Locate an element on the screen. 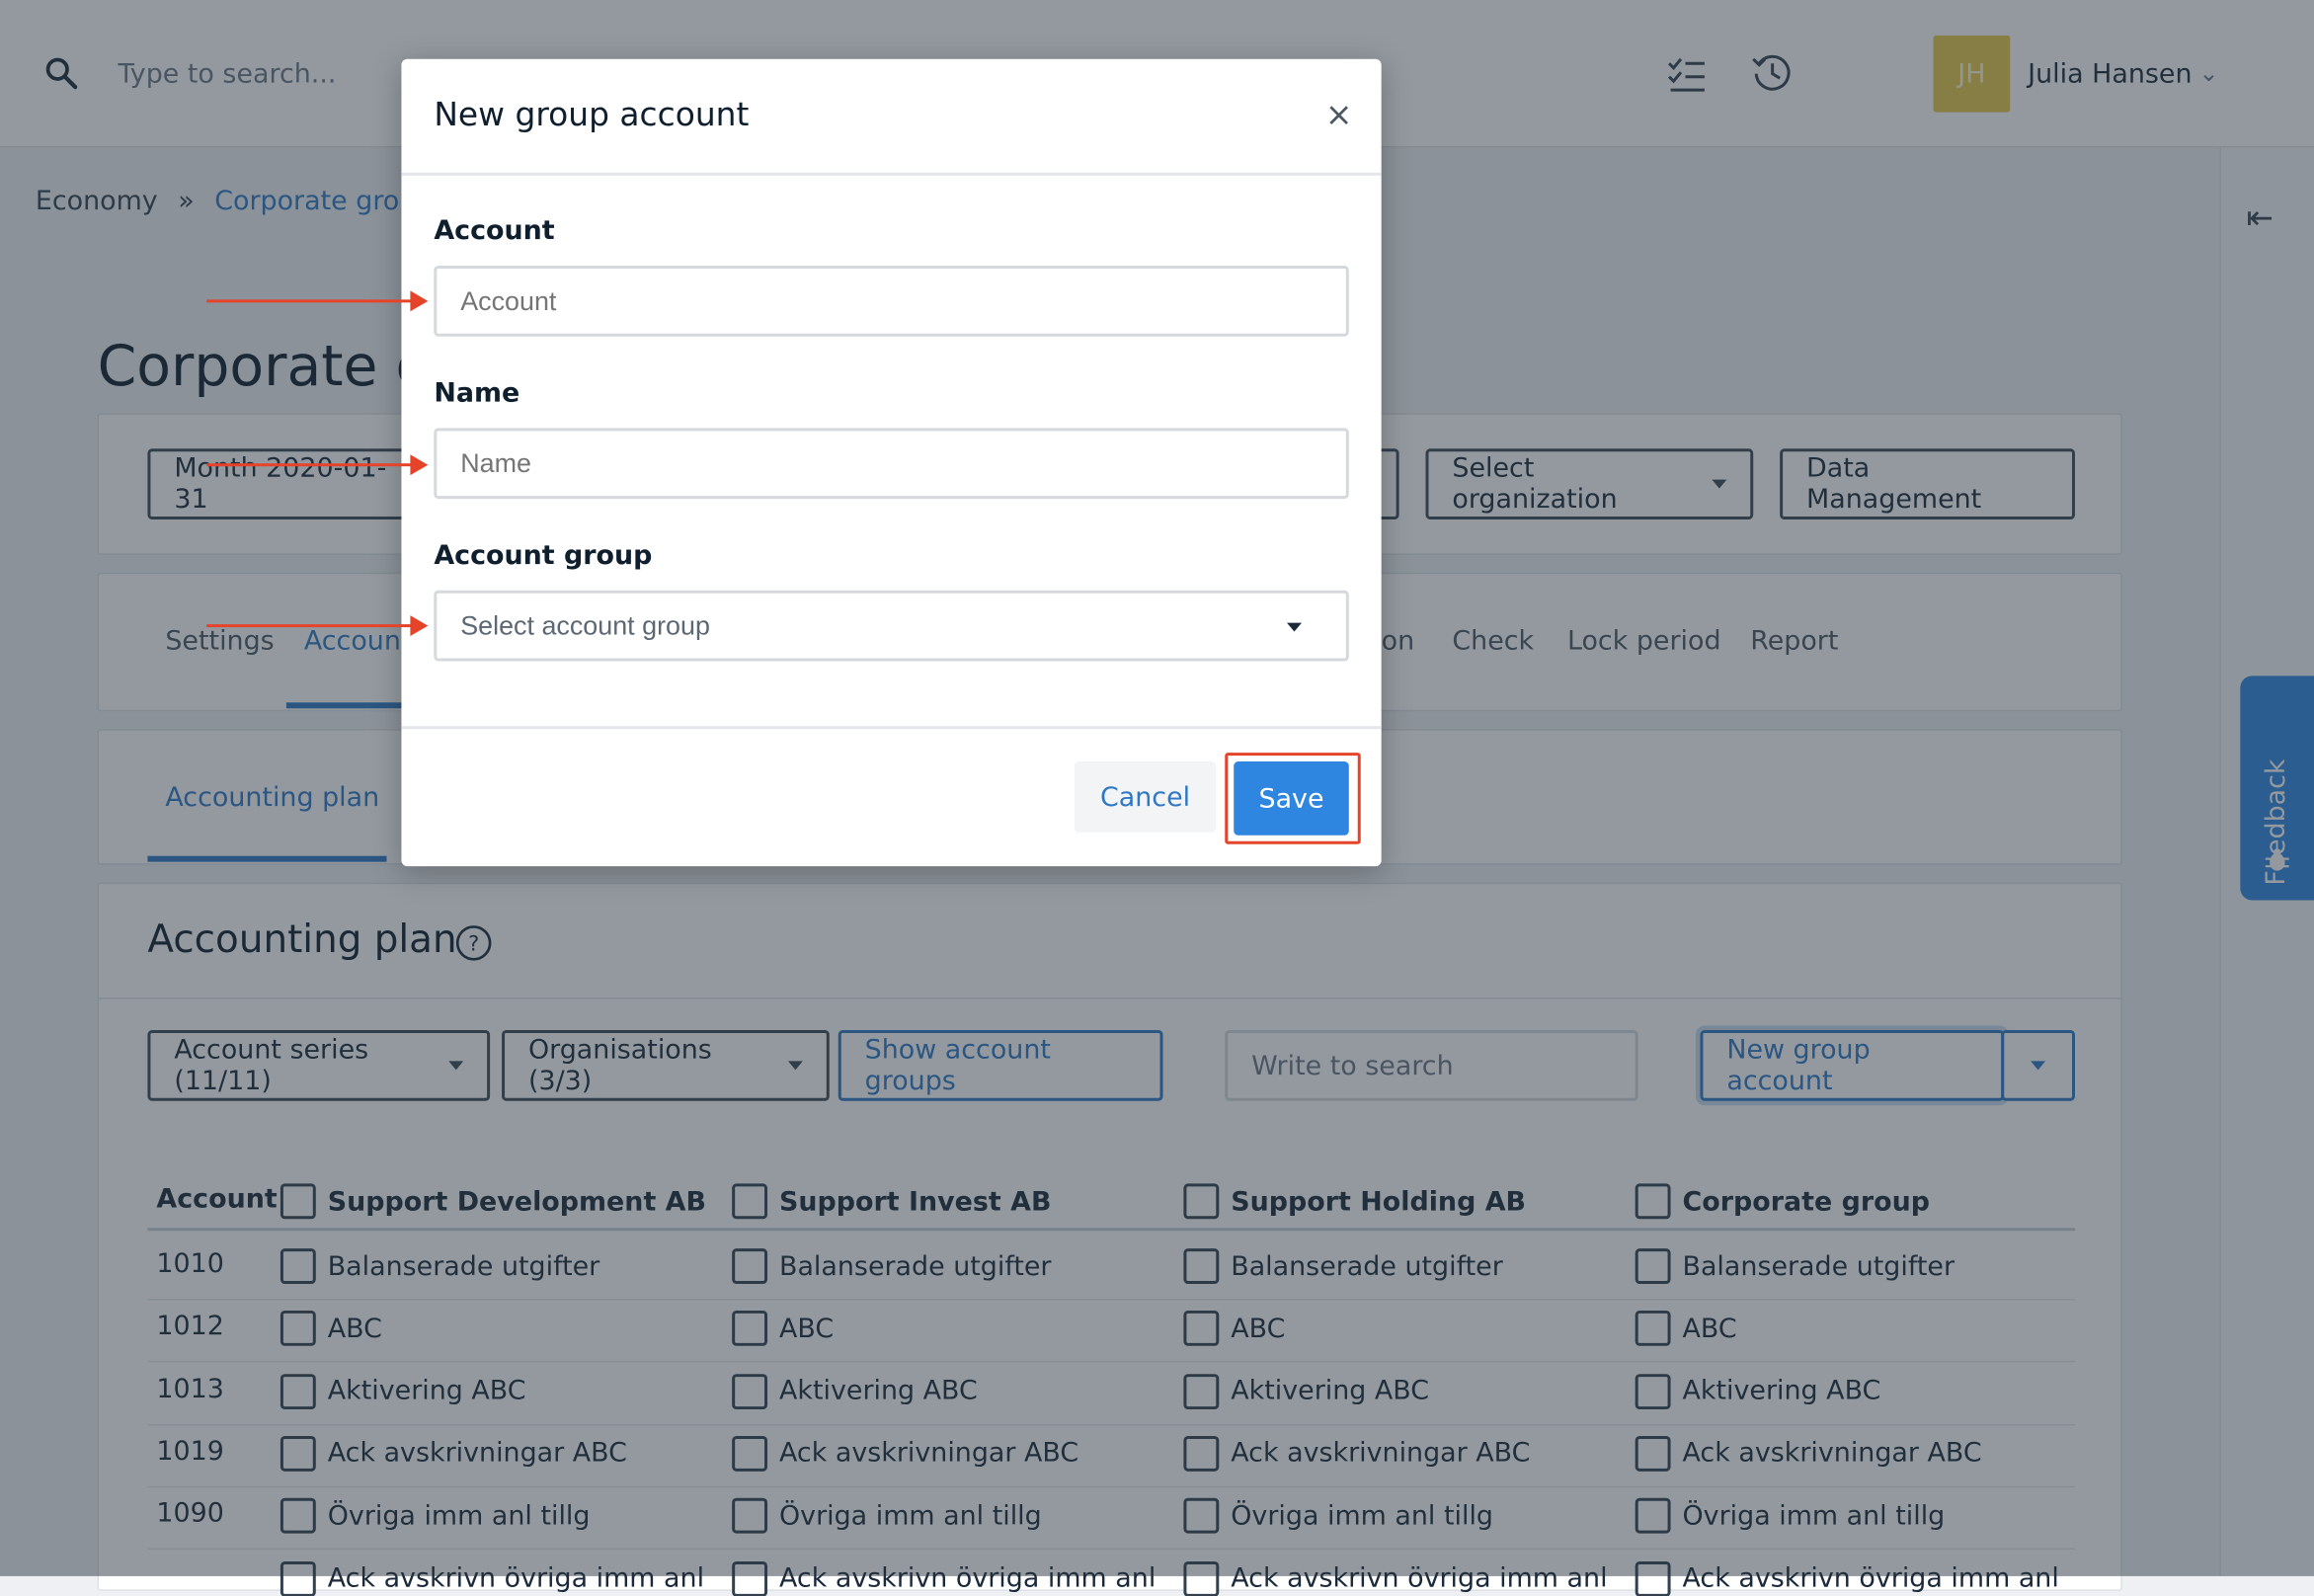  cancel-button: Cancel is located at coordinates (1145, 797).